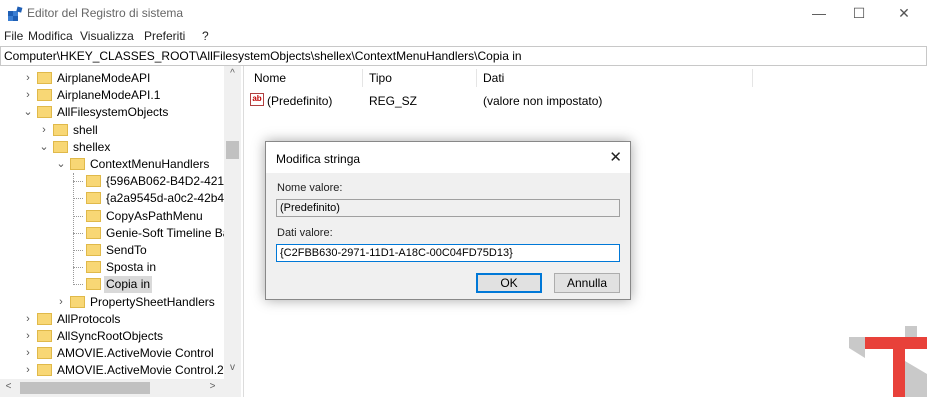 The height and width of the screenshot is (397, 927). Describe the element at coordinates (310, 188) in the screenshot. I see `value-name-label: Nome valore:` at that location.